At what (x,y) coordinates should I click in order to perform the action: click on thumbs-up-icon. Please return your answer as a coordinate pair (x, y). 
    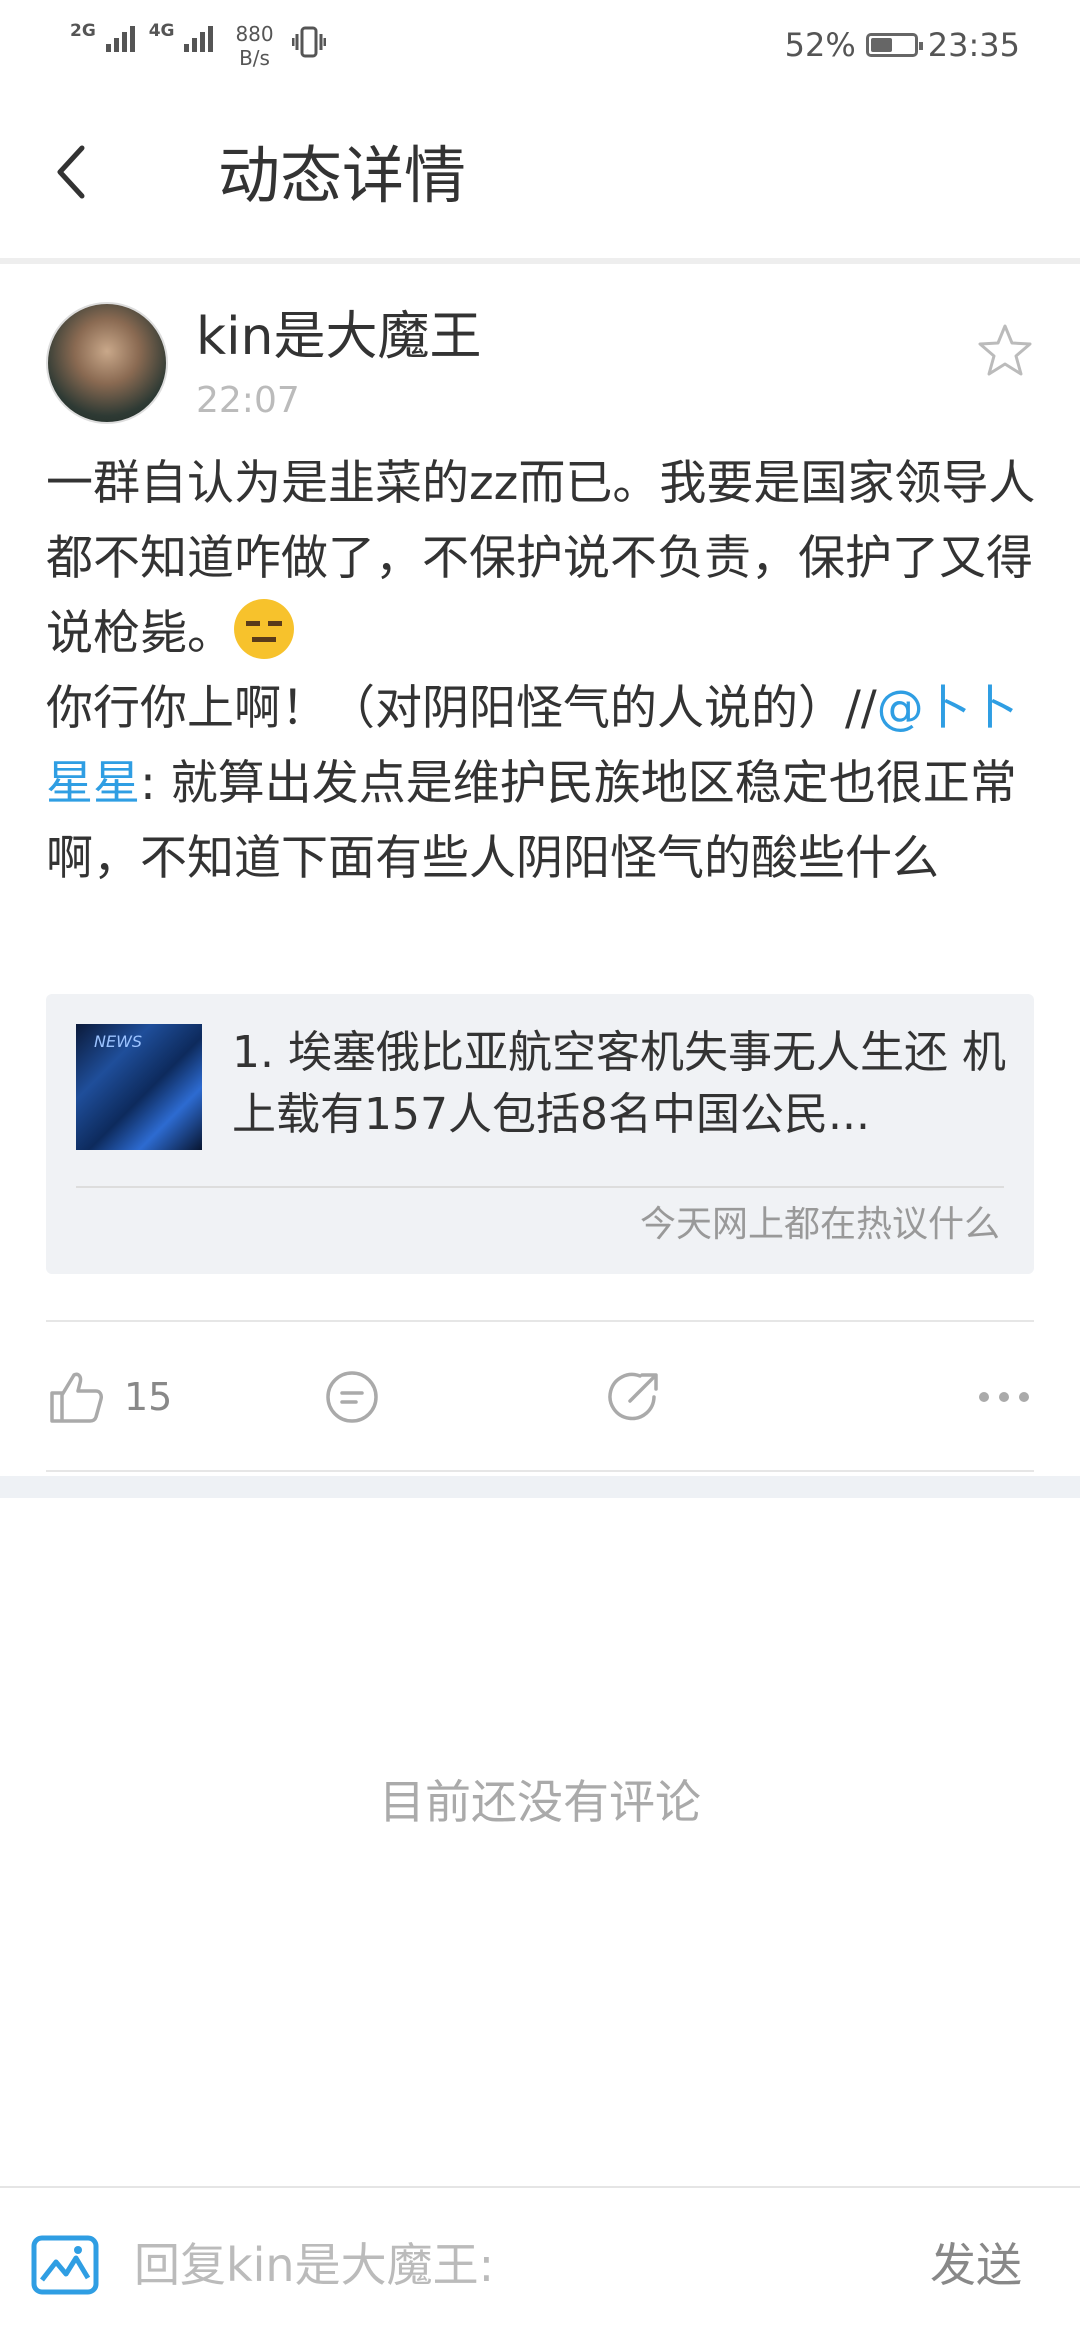
    Looking at the image, I should click on (76, 1397).